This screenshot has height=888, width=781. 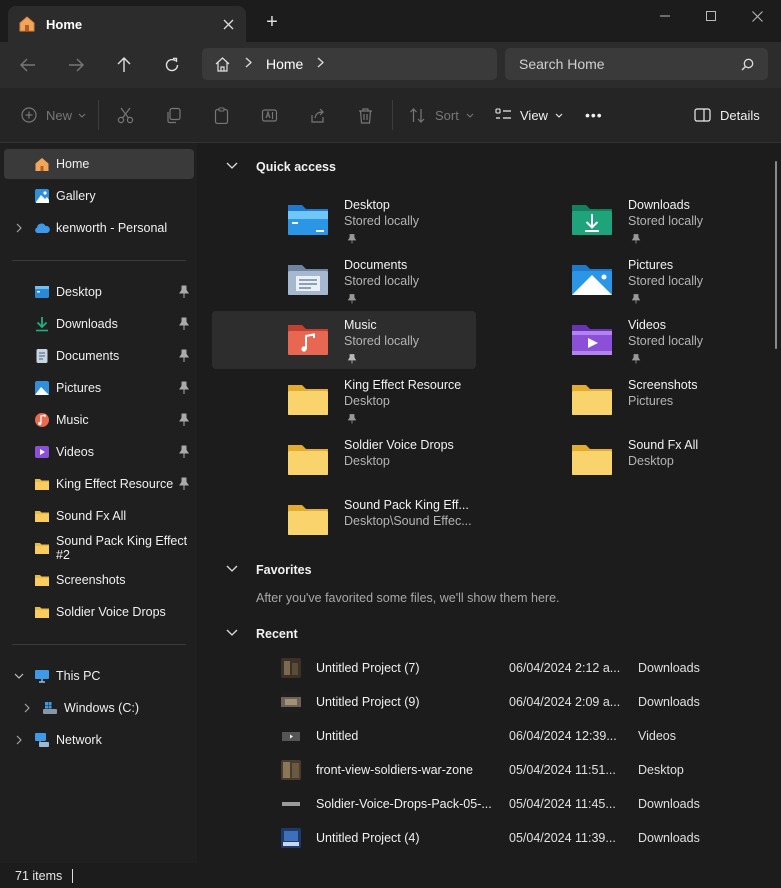 I want to click on back-button, so click(x=28, y=65).